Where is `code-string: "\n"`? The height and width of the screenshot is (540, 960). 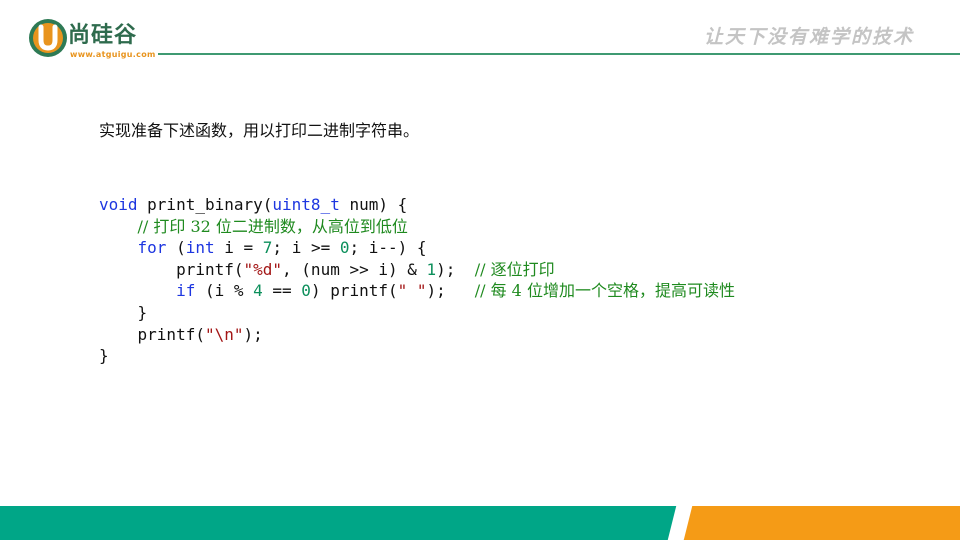 code-string: "\n" is located at coordinates (224, 334).